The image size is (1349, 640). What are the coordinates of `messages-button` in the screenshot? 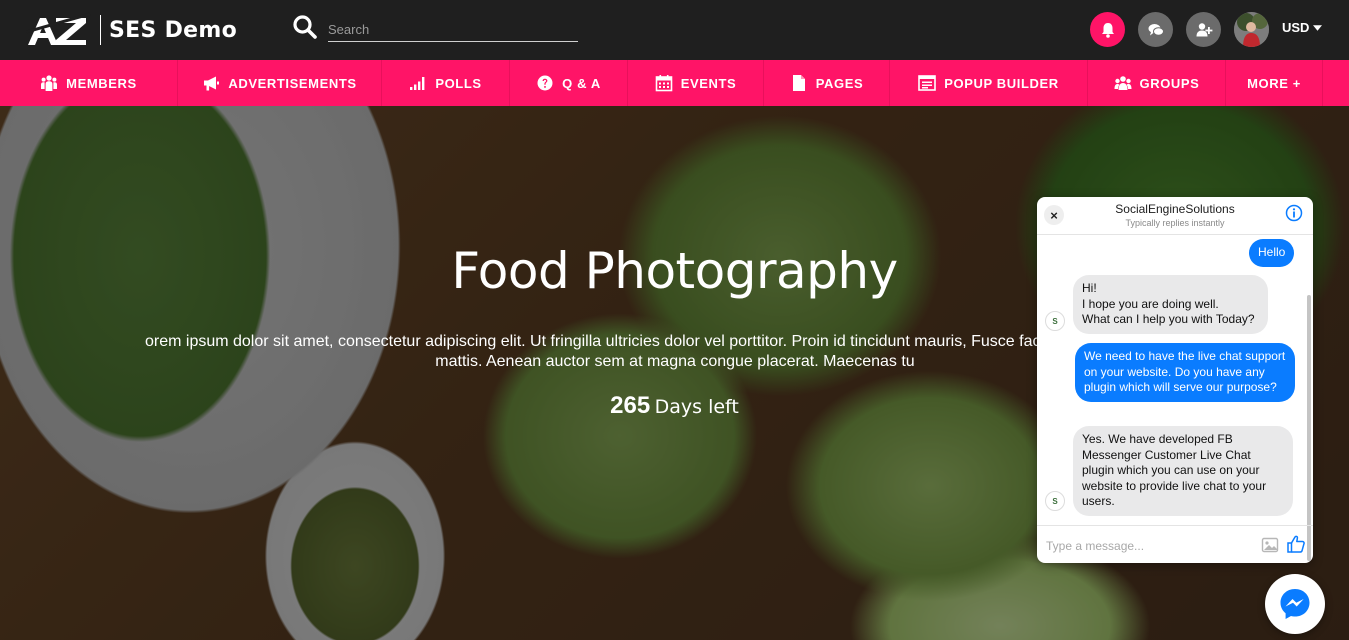 It's located at (1155, 29).